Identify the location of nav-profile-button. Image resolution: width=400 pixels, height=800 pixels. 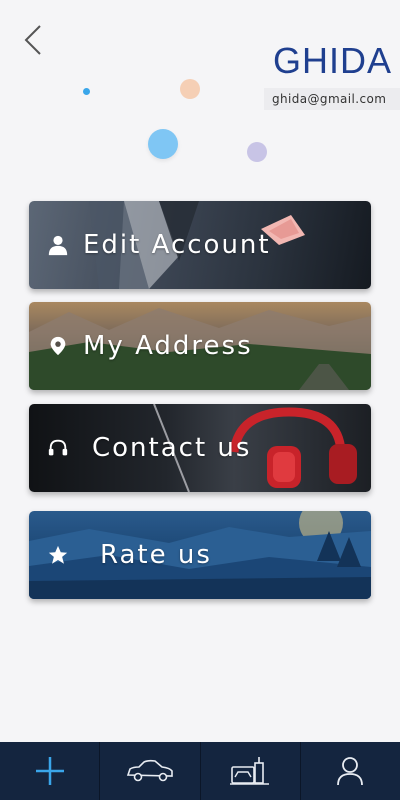
(350, 771).